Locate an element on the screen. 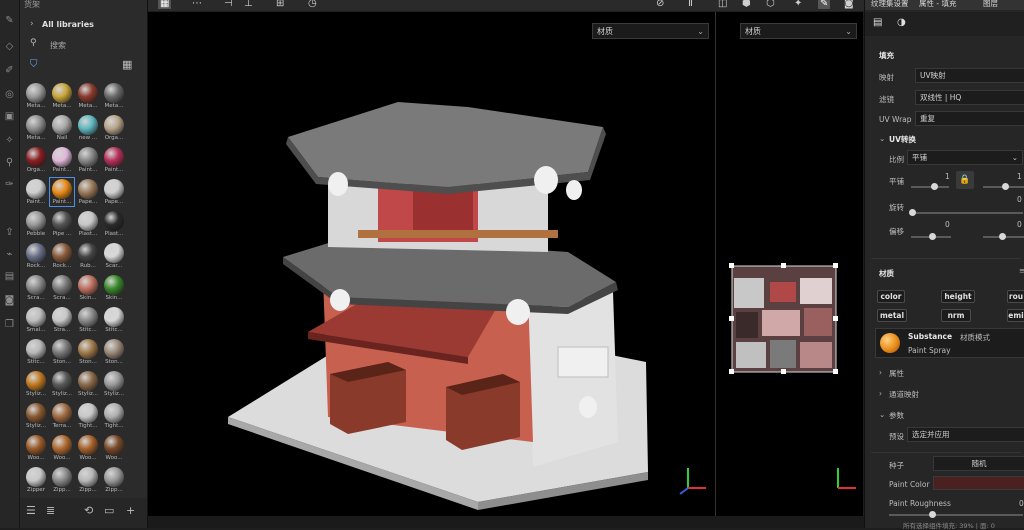 This screenshot has width=1024, height=530. chevron-down-icon: ⌄ is located at coordinates (882, 414).